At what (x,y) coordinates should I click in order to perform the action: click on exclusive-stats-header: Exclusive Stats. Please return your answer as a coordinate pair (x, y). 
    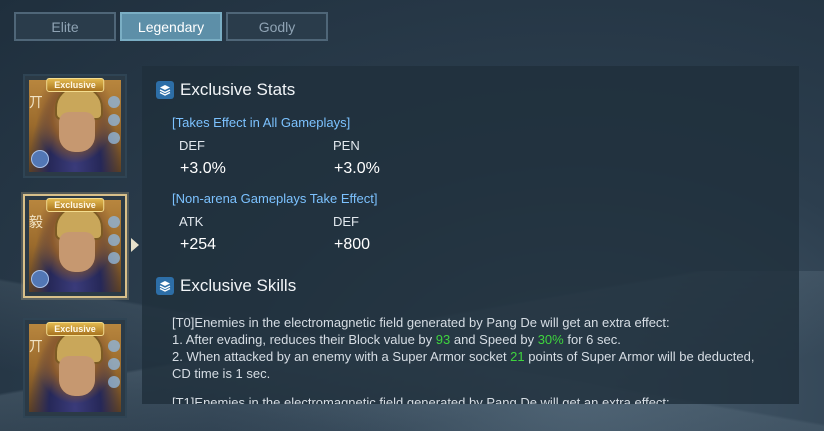
    Looking at the image, I should click on (225, 90).